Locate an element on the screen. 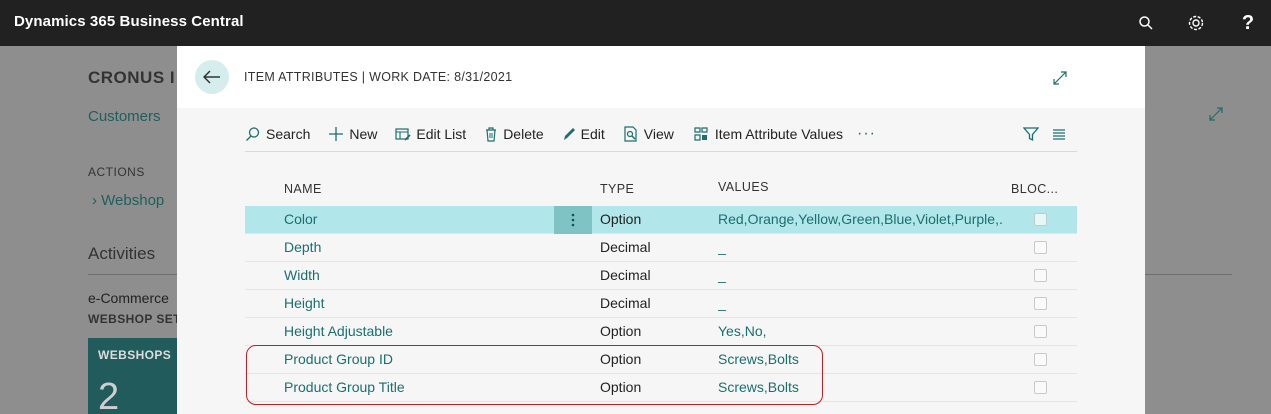 The height and width of the screenshot is (414, 1271). new-button: New is located at coordinates (352, 134).